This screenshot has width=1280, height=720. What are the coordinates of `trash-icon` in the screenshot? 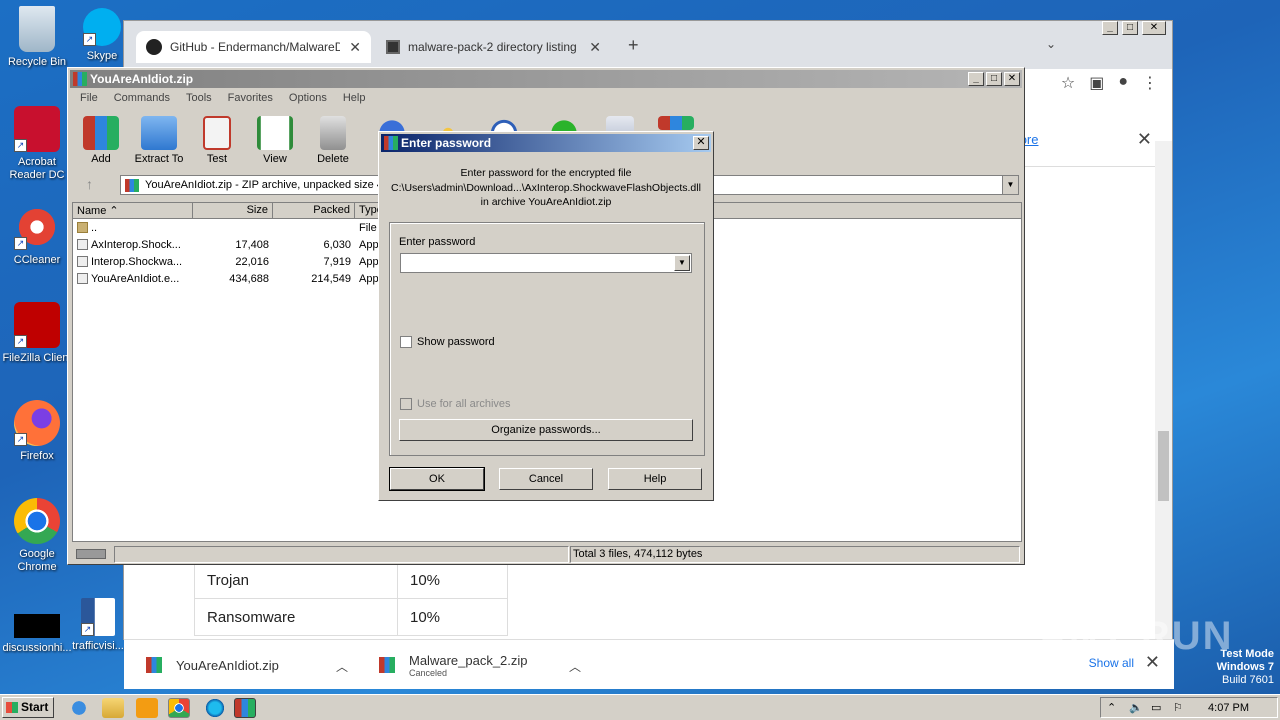 It's located at (333, 133).